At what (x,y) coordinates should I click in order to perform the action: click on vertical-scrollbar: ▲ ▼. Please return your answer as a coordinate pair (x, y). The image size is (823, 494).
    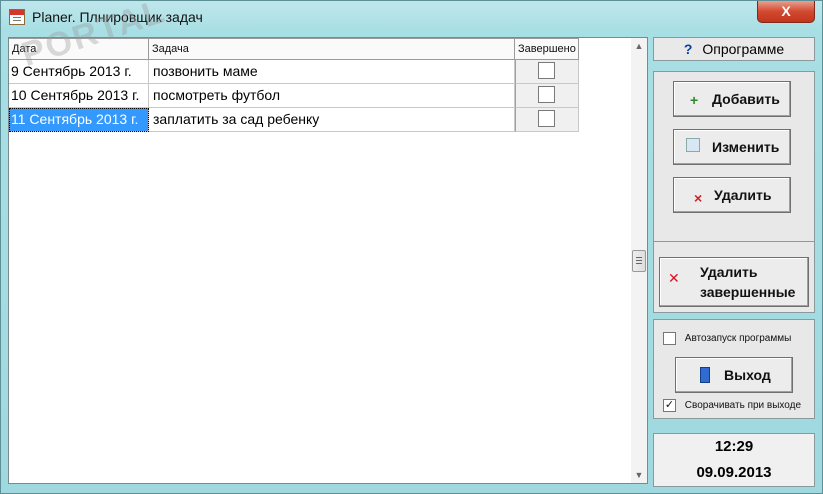
    Looking at the image, I should click on (639, 260).